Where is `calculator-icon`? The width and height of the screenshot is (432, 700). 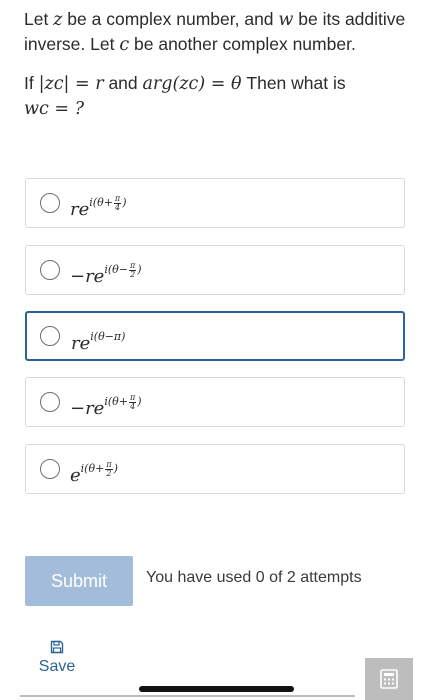 calculator-icon is located at coordinates (389, 679).